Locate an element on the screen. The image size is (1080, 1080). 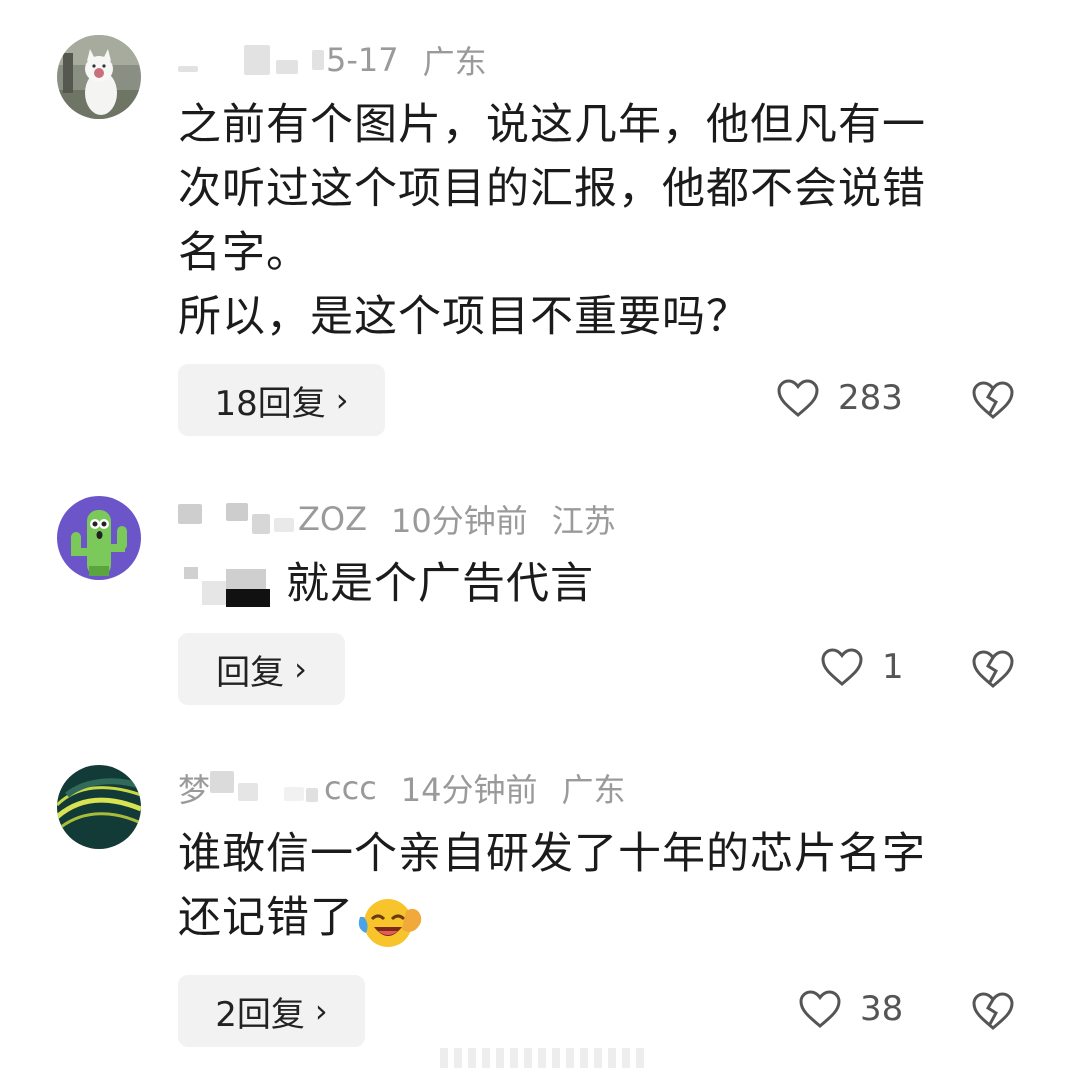
replies-button: 回复 › is located at coordinates (261, 669).